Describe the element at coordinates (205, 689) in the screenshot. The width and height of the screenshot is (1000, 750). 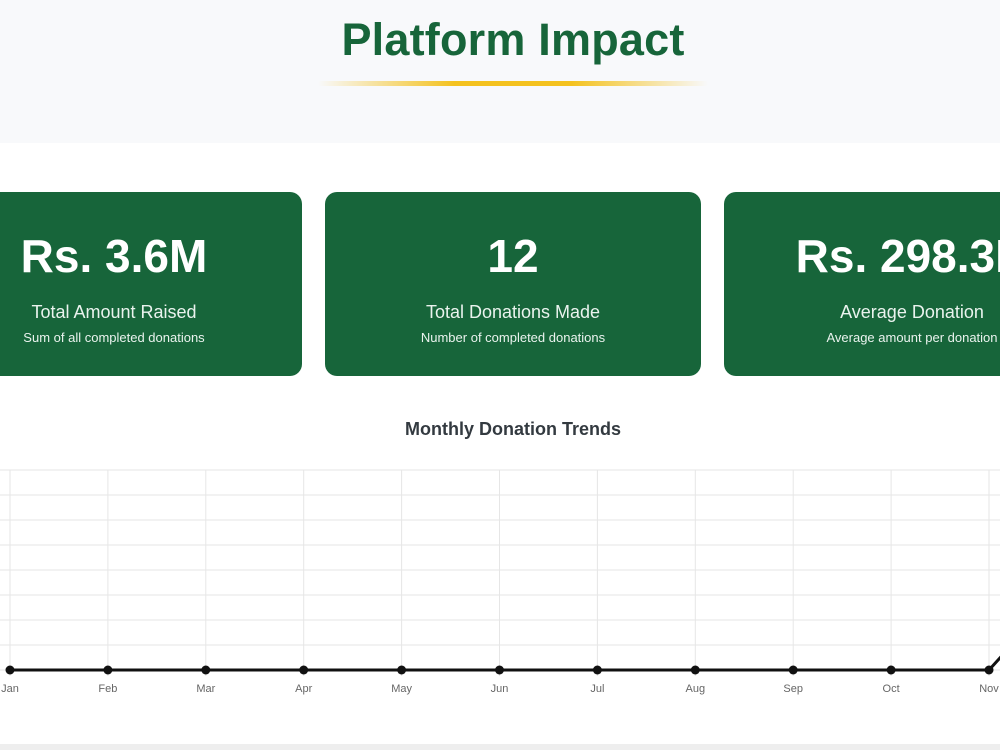
I see `x-tick-label: Mar` at that location.